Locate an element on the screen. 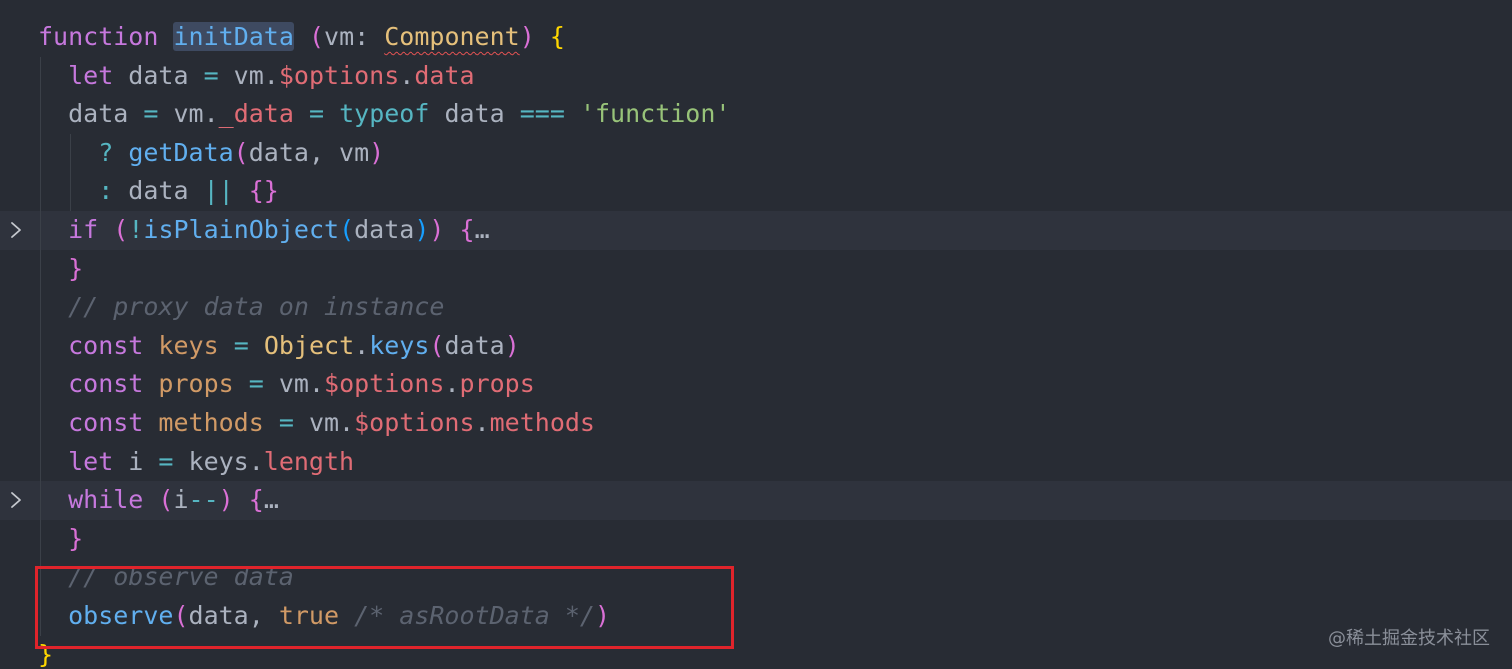 Image resolution: width=1512 pixels, height=669 pixels. code-token: } is located at coordinates (76, 538).